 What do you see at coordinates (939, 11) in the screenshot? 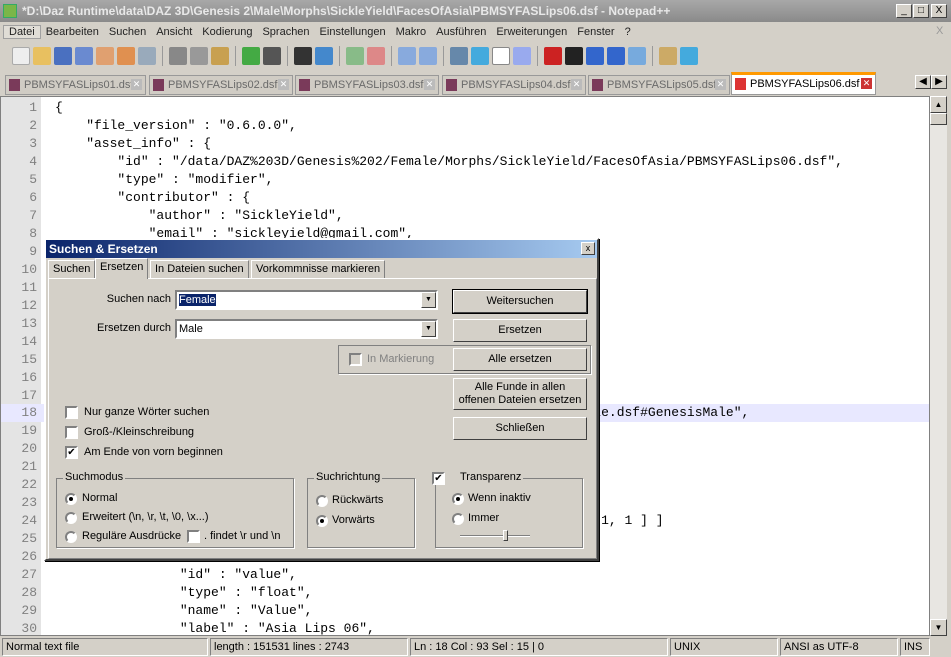
I see `close-button: X` at bounding box center [939, 11].